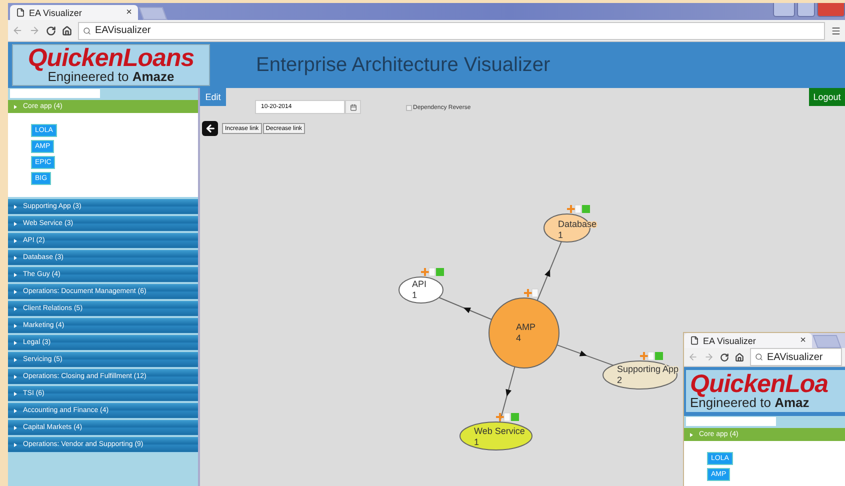  What do you see at coordinates (213, 97) in the screenshot?
I see `edit-button: Edit` at bounding box center [213, 97].